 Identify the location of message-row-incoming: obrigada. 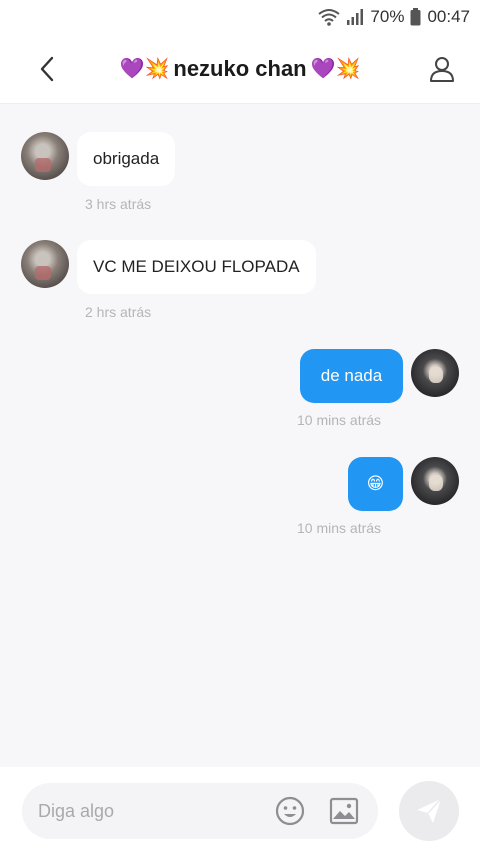
(98, 159).